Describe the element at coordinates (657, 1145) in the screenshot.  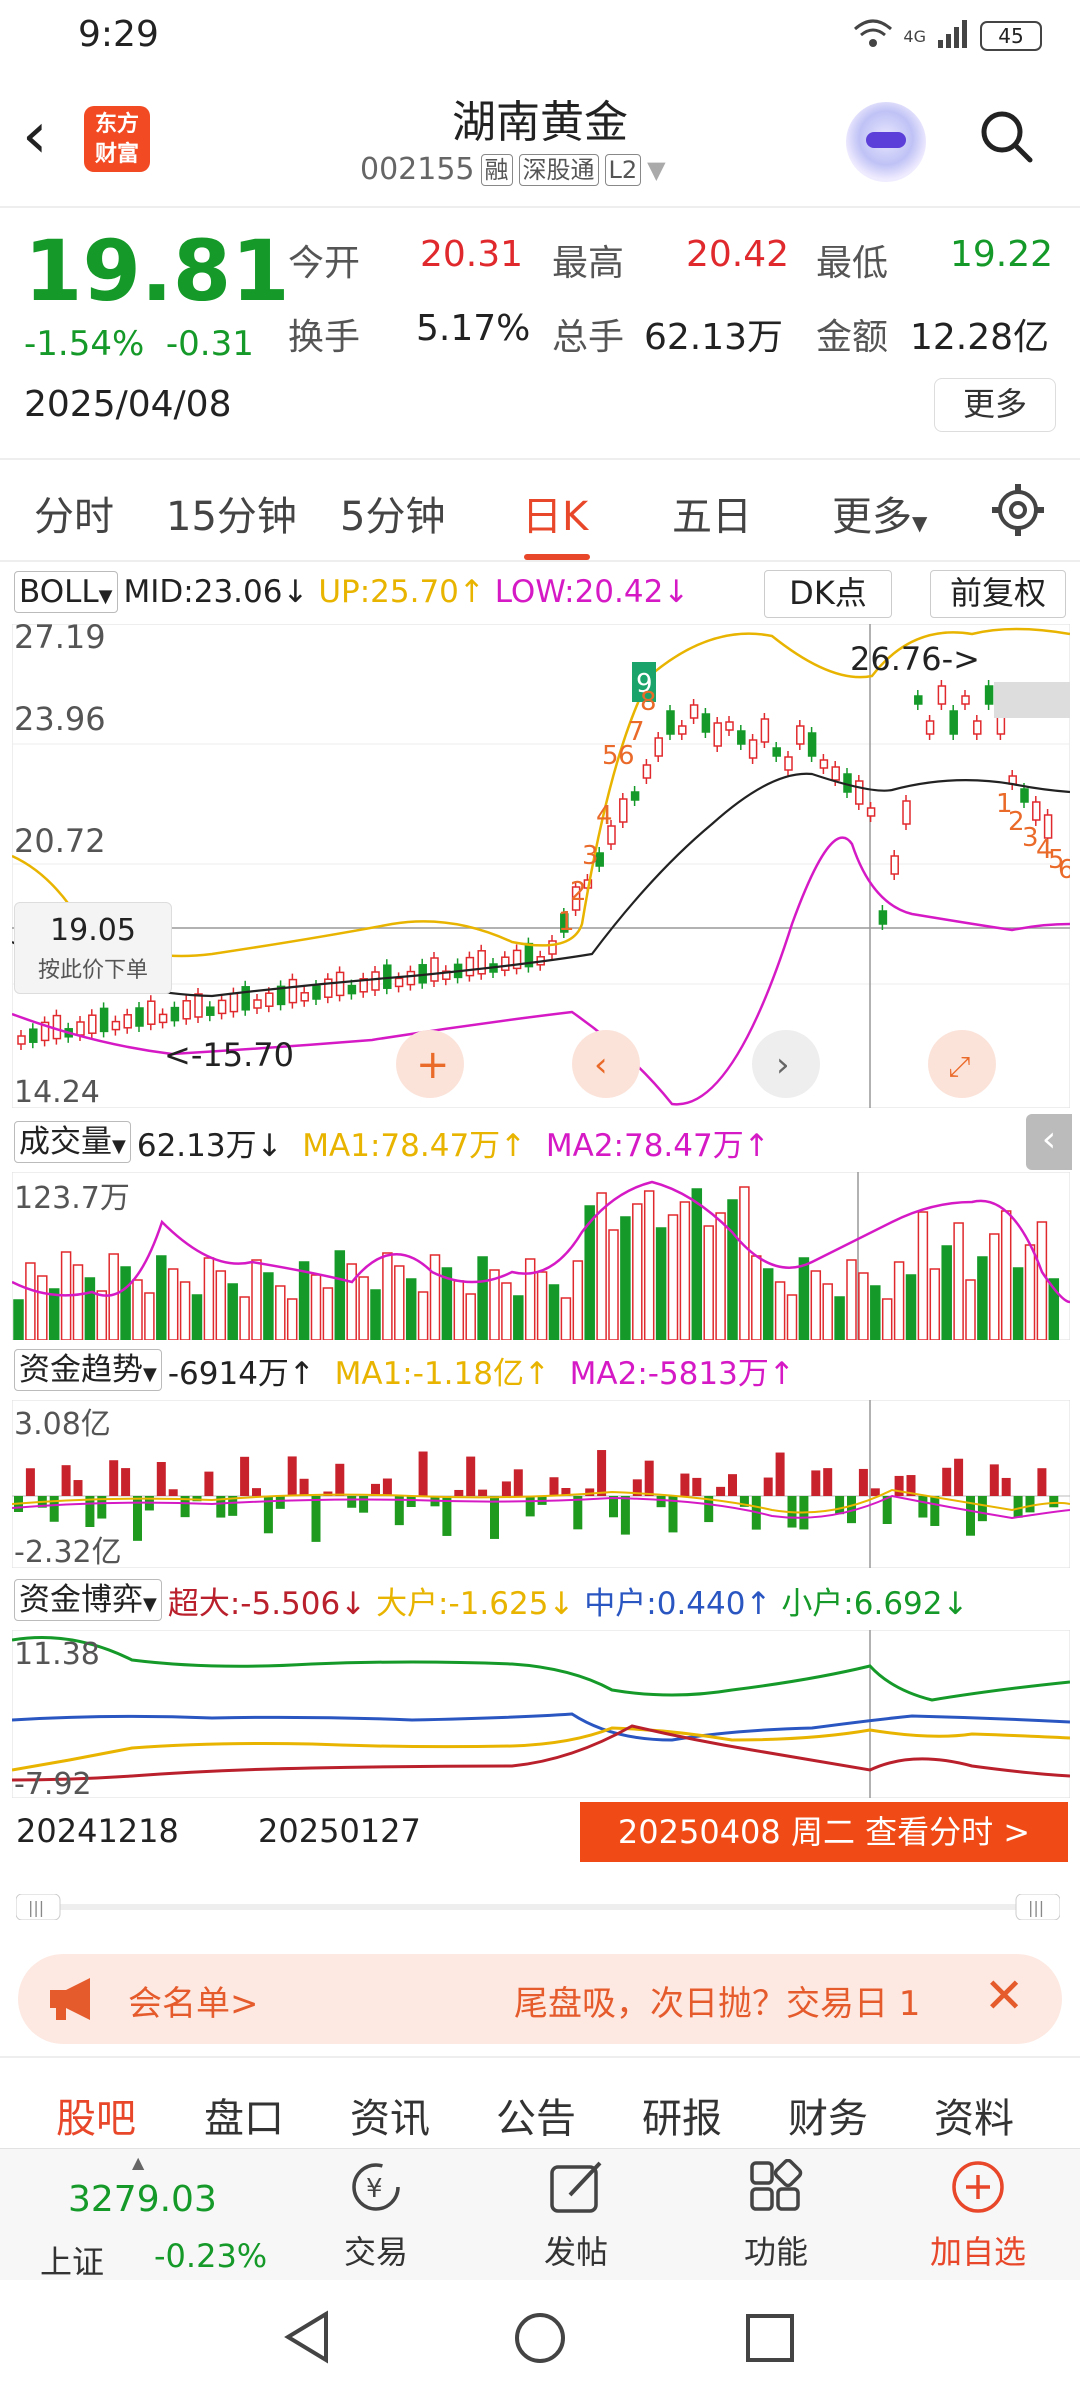
I see `volume-ma2: MA2:78.47万↑` at that location.